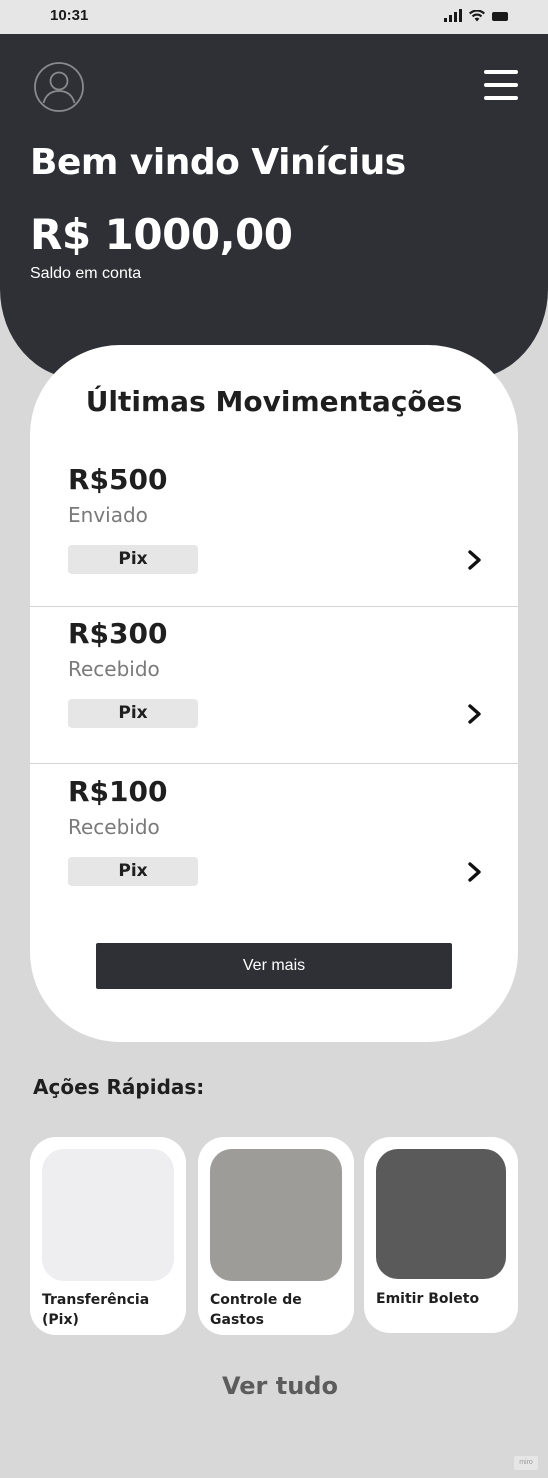 The image size is (548, 1478). What do you see at coordinates (118, 791) in the screenshot?
I see `transaction-amount: R$100` at bounding box center [118, 791].